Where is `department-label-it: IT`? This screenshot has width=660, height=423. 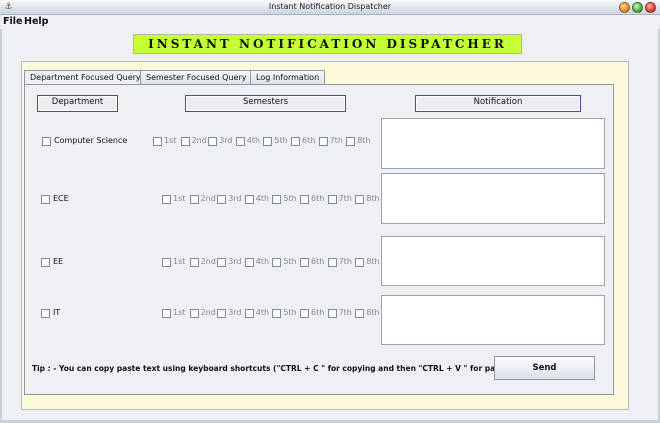 department-label-it: IT is located at coordinates (57, 312).